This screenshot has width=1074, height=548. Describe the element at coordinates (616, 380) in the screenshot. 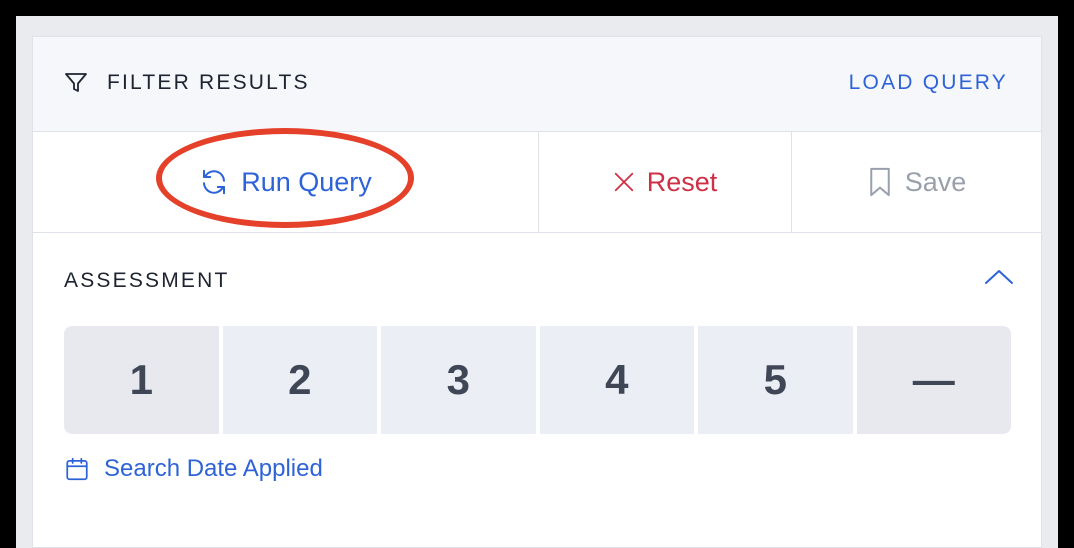

I see `rating-option-4: 4` at that location.